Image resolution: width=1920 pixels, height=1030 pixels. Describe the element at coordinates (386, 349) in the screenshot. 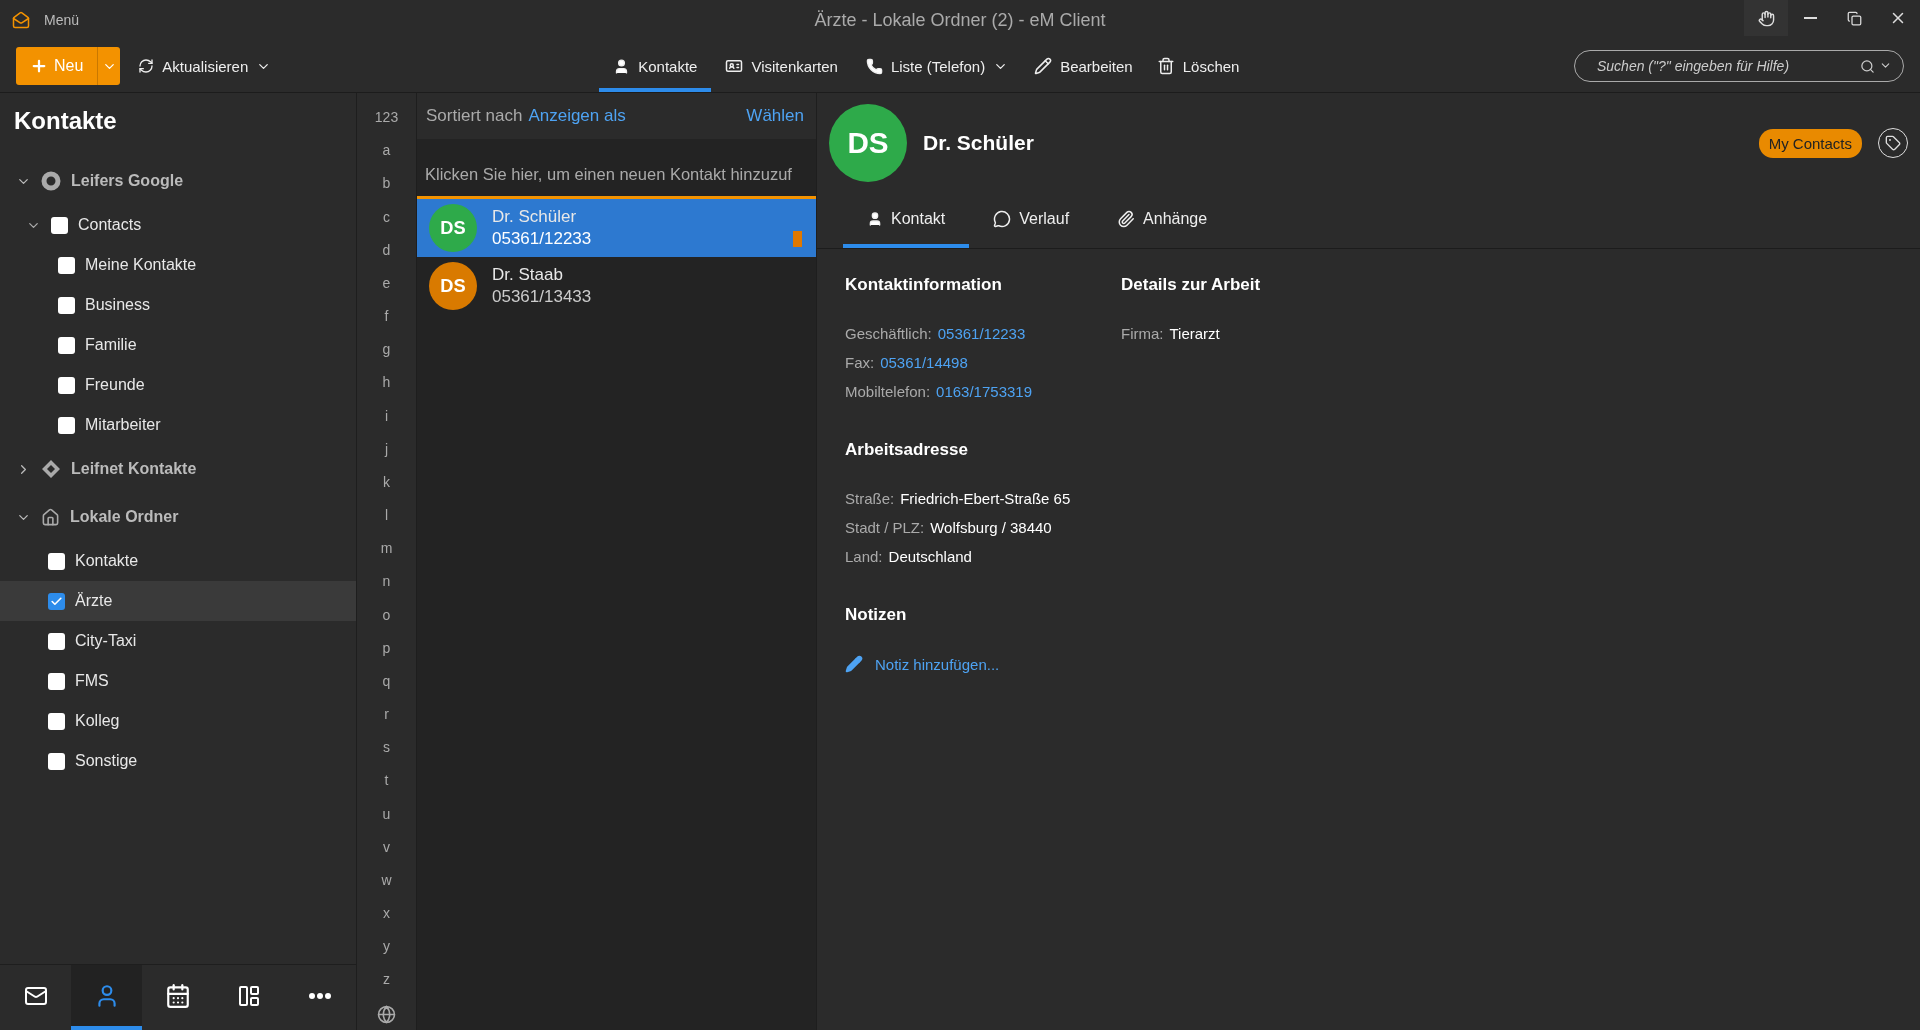

I see `alphabet-index: g` at that location.